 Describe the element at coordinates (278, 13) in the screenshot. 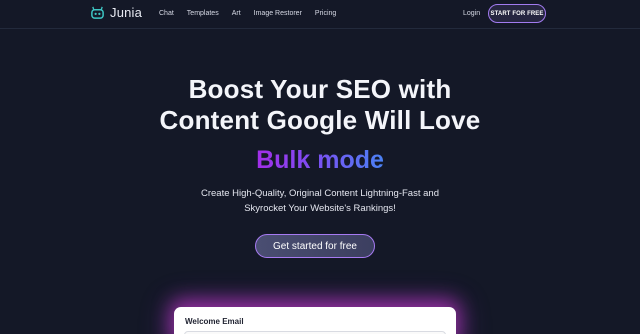

I see `nav-link-image-restorer: Image Restorer` at that location.